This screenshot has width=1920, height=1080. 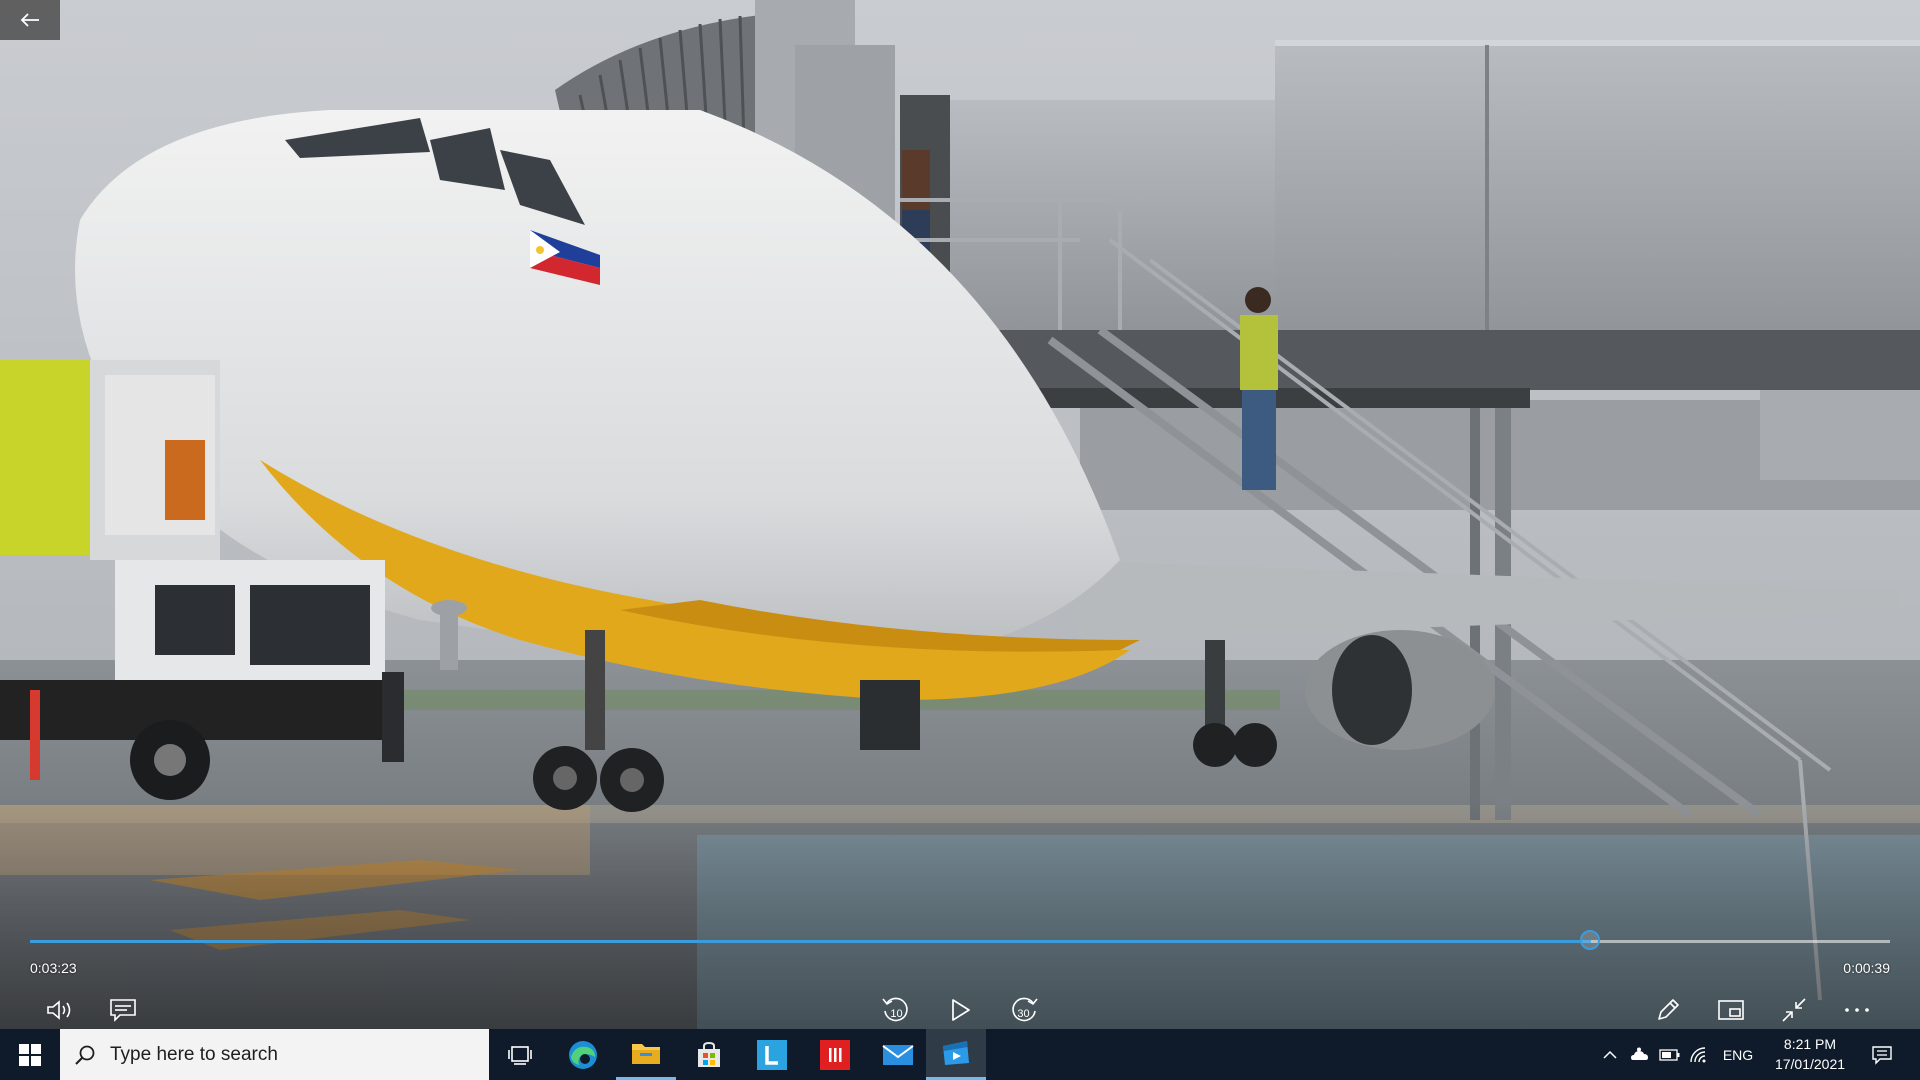 I want to click on cloud-person-icon, so click(x=1639, y=1053).